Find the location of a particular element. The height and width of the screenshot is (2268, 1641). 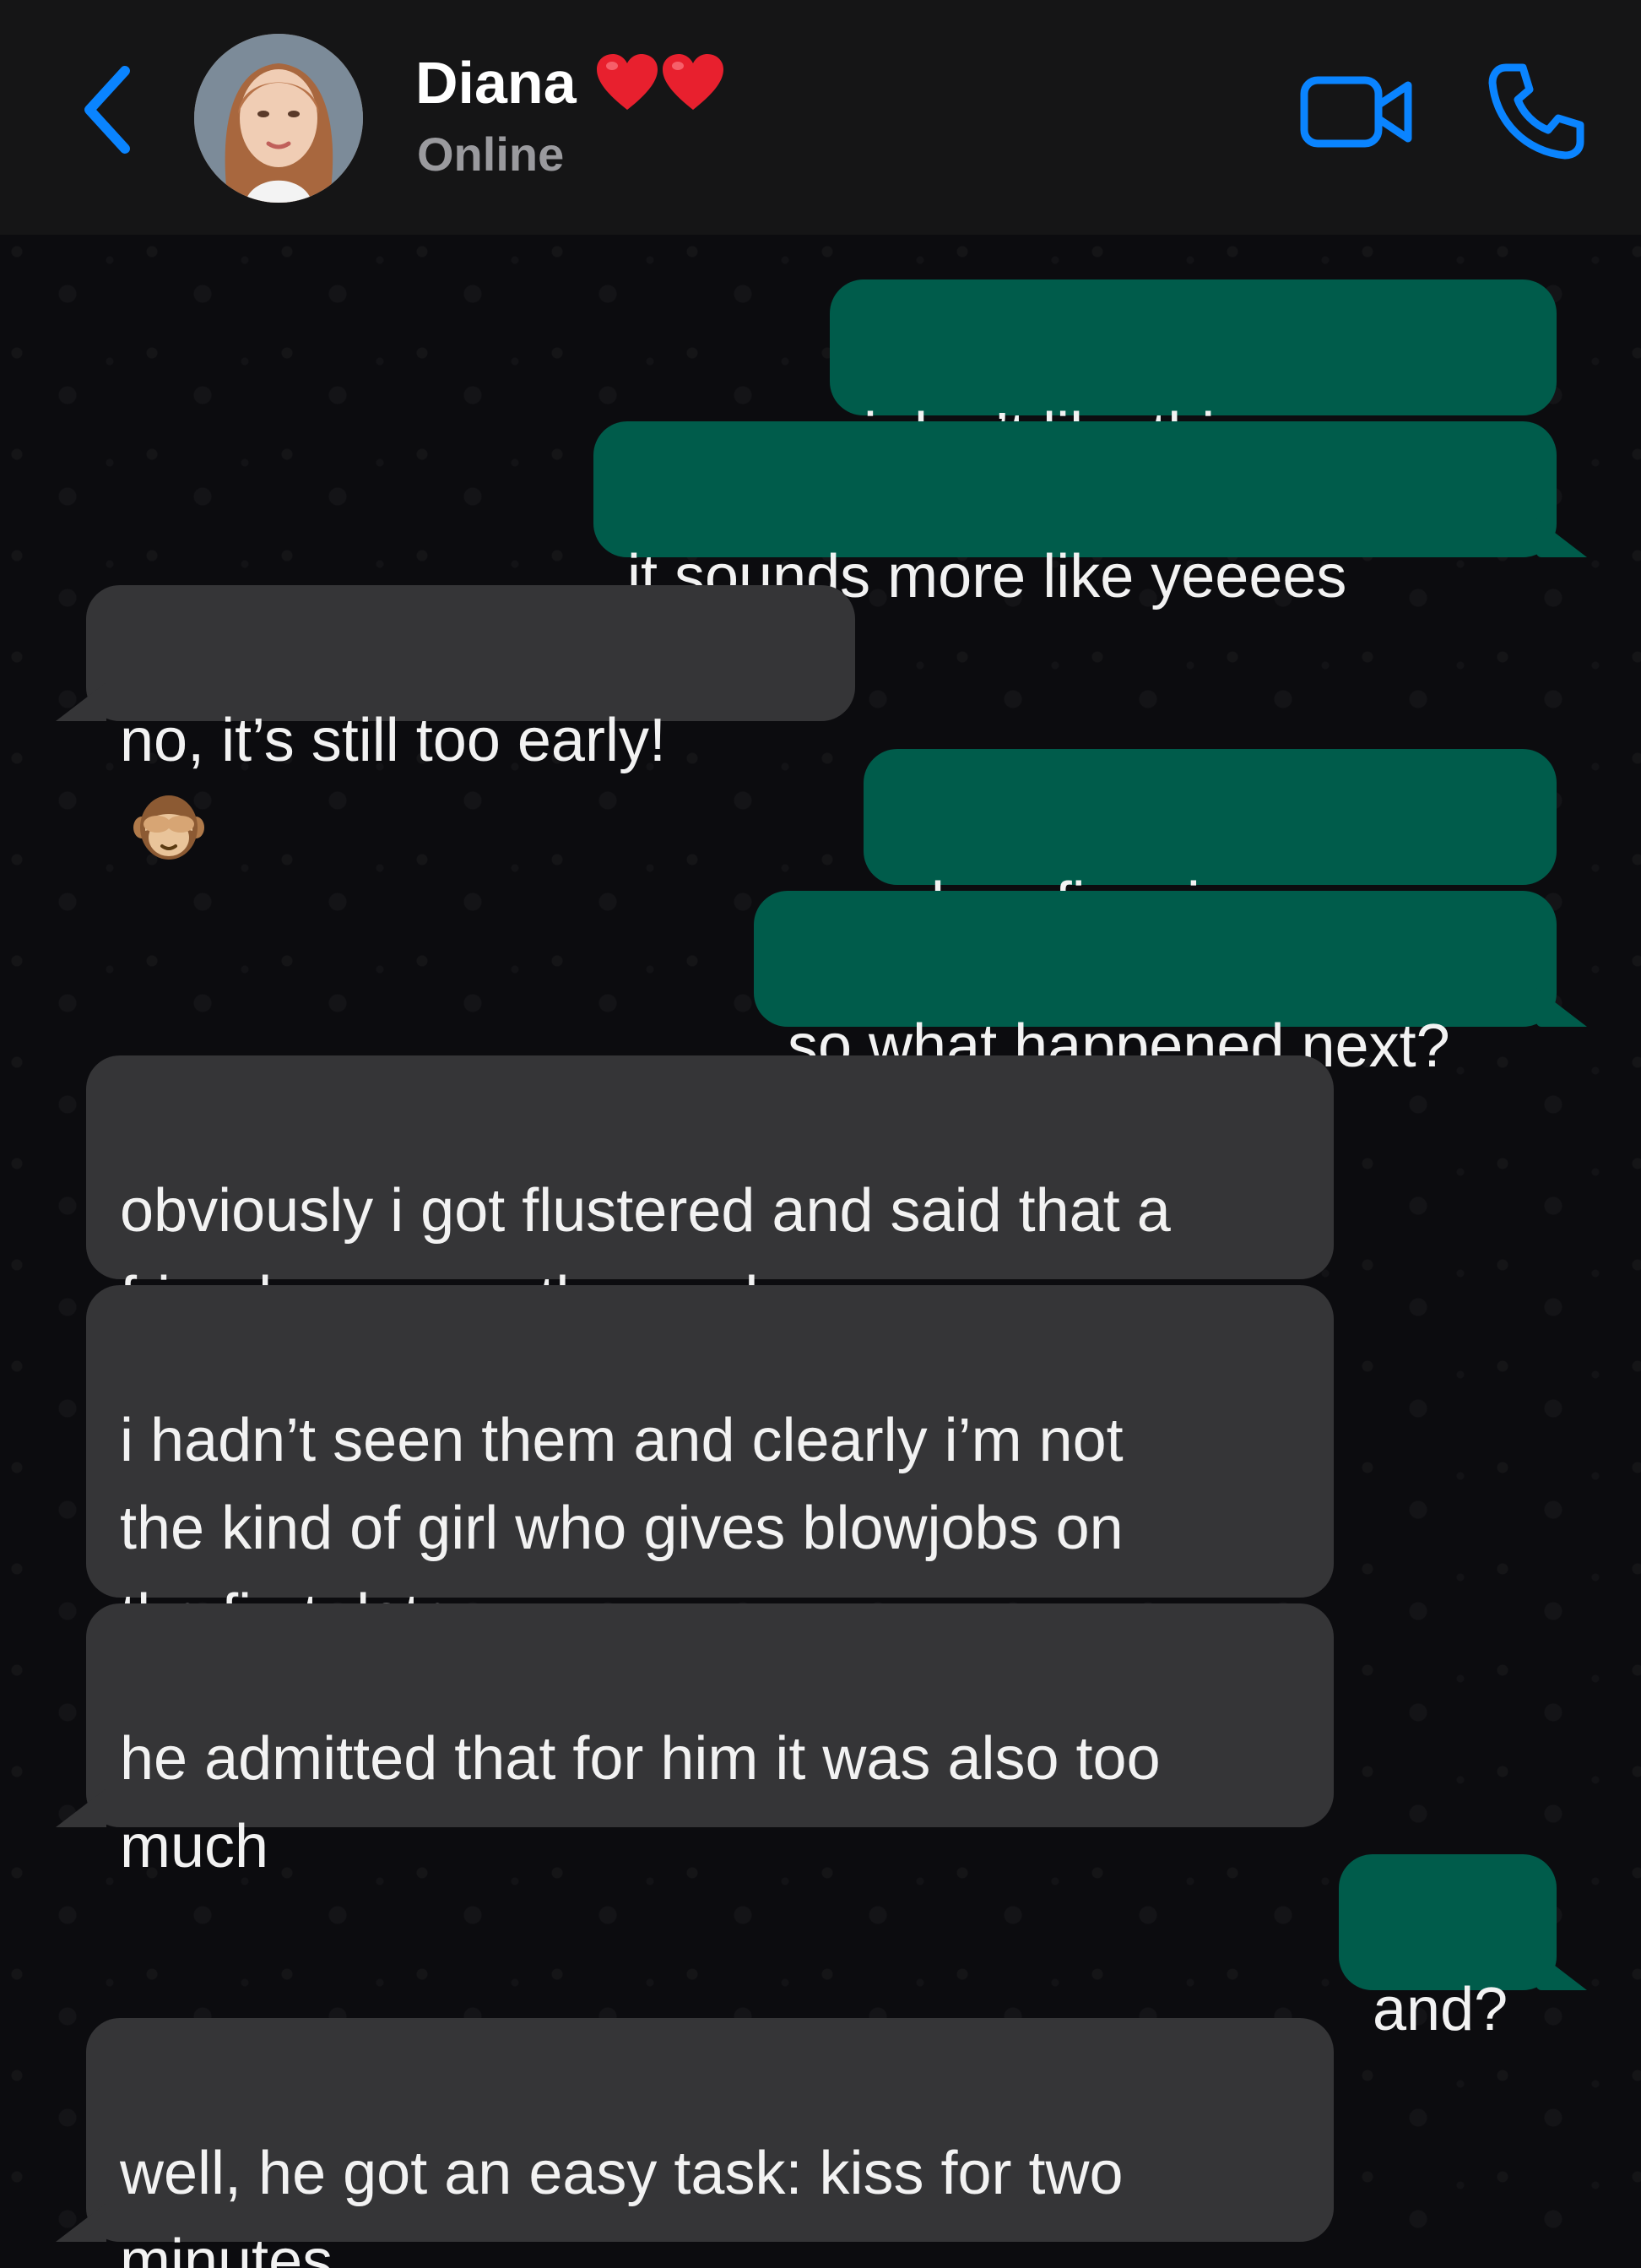

incoming-message: no, it’s still too early! is located at coordinates (470, 722).